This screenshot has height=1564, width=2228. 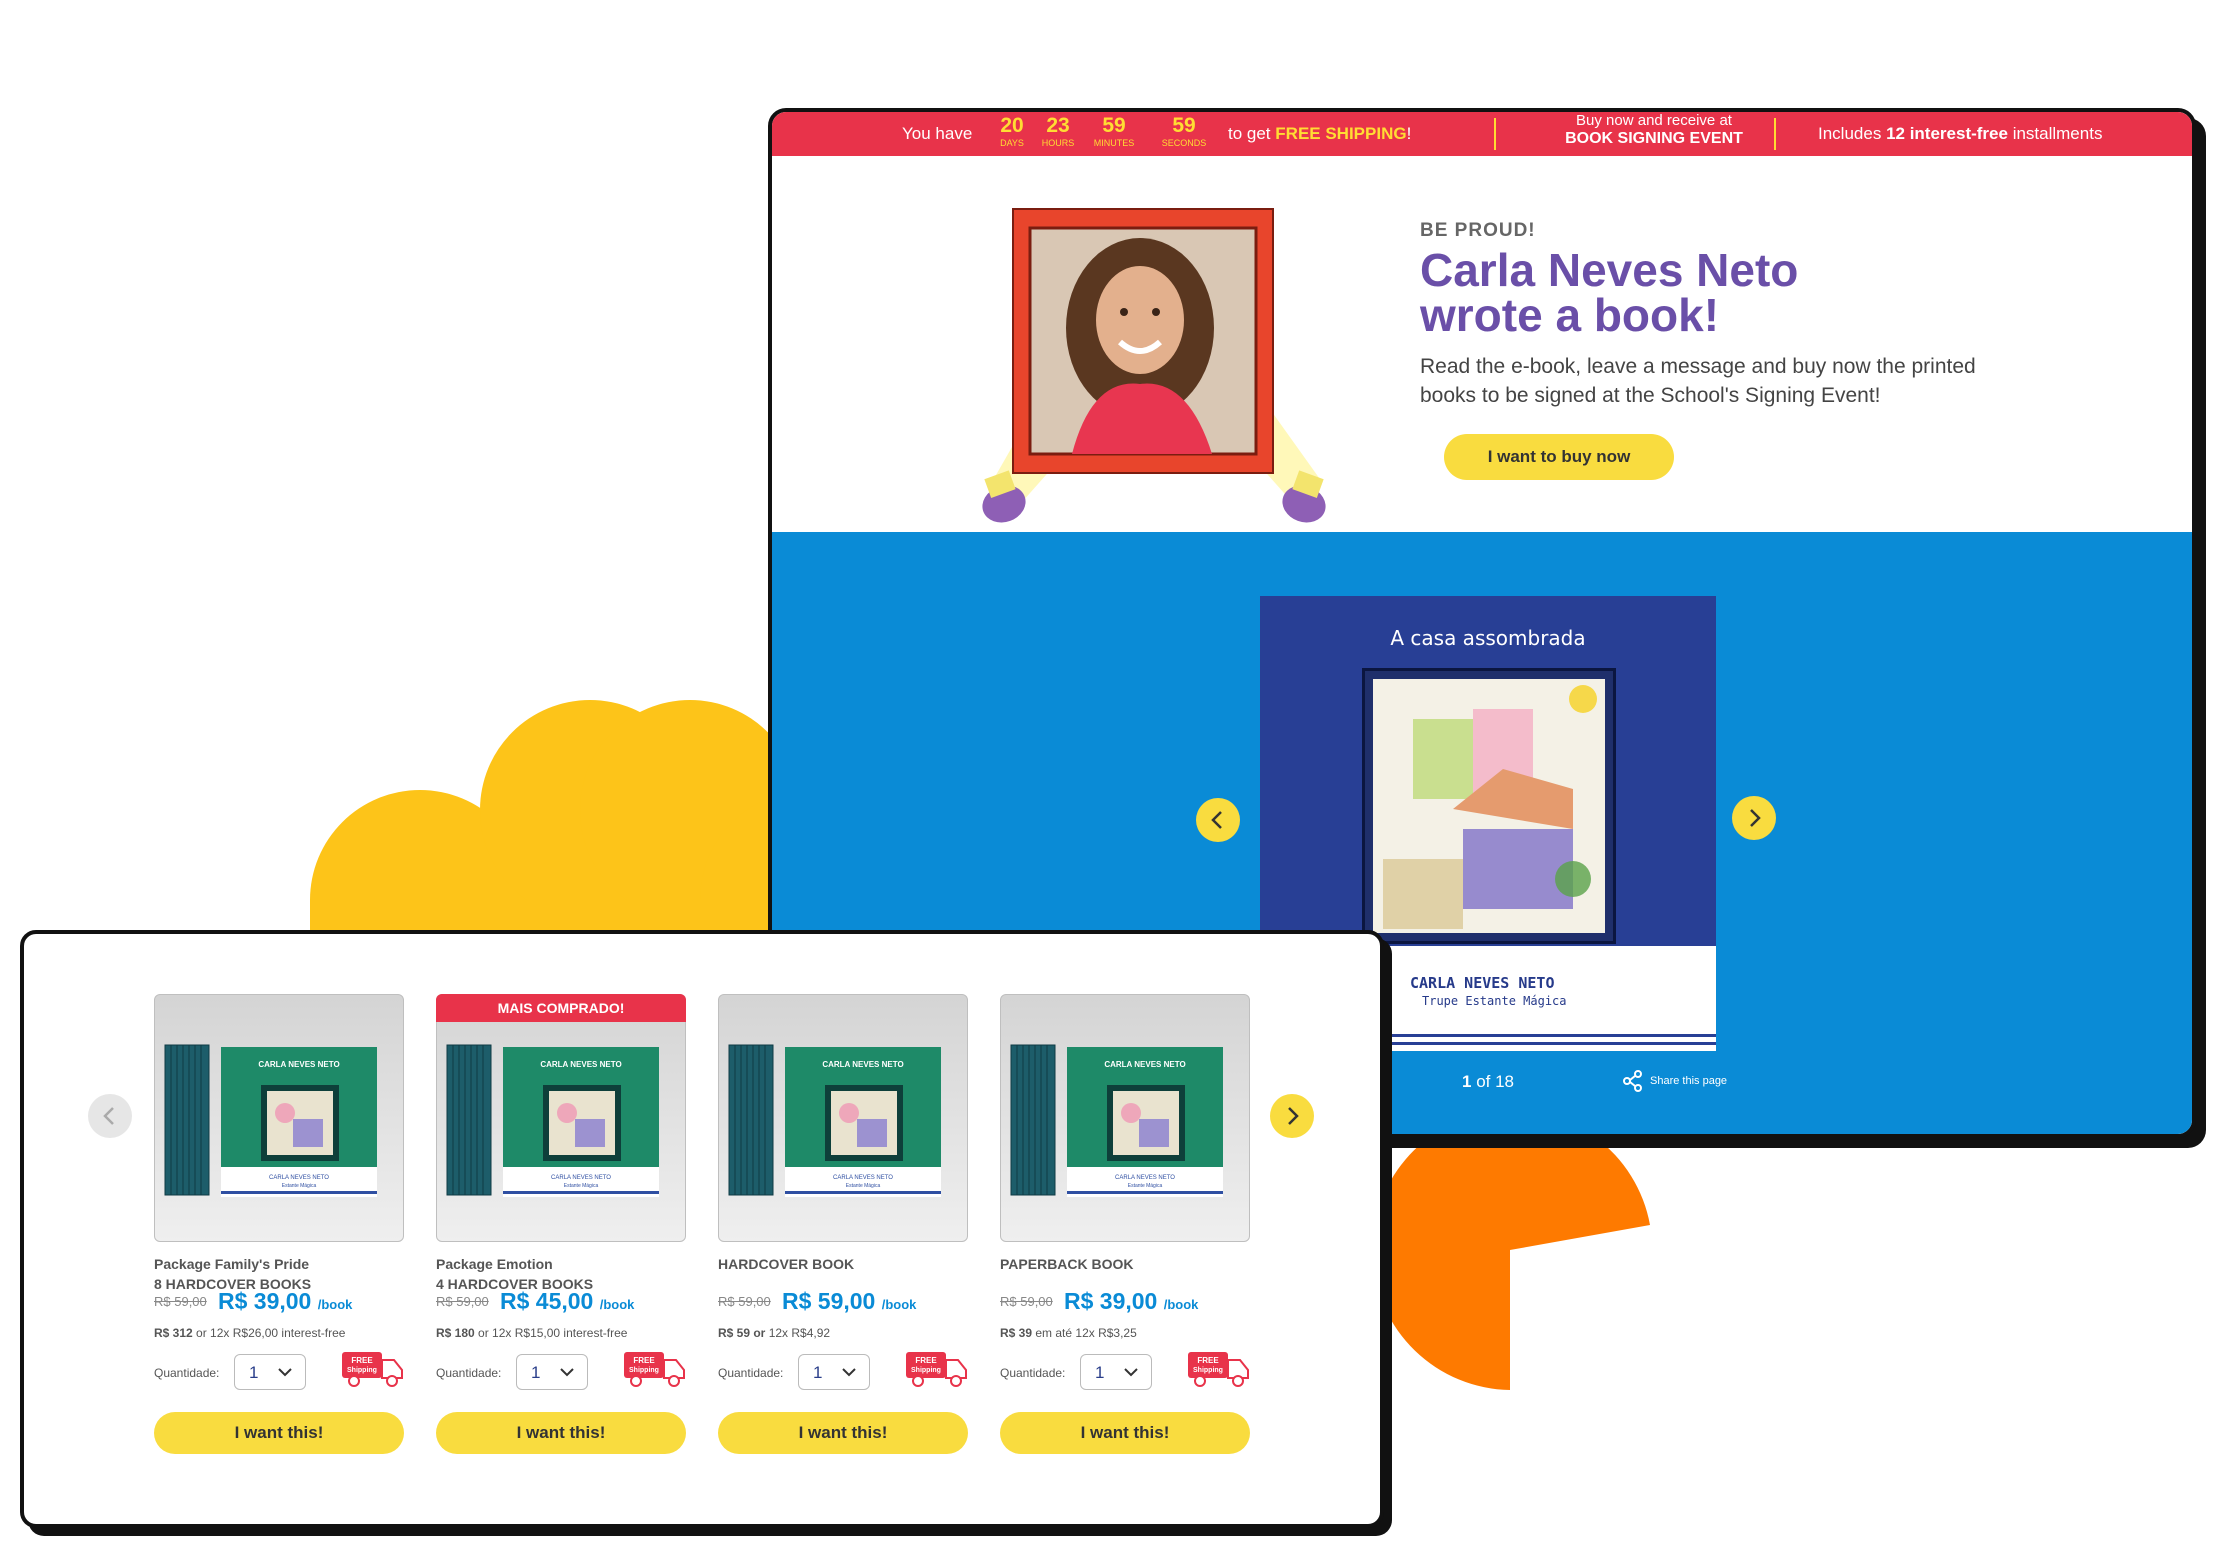 I want to click on countdown-seconds-label: SECONDS, so click(x=1184, y=143).